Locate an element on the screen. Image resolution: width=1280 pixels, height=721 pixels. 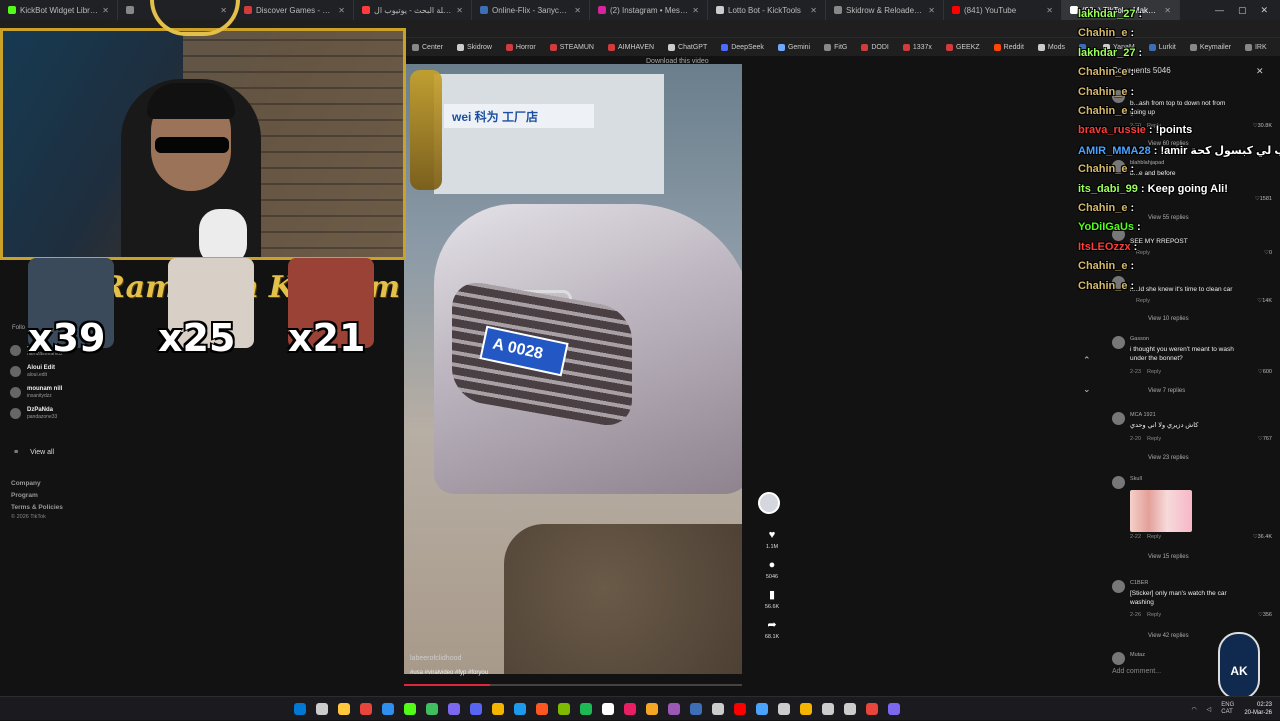
footer-link: Program is located at coordinates (37, 496).